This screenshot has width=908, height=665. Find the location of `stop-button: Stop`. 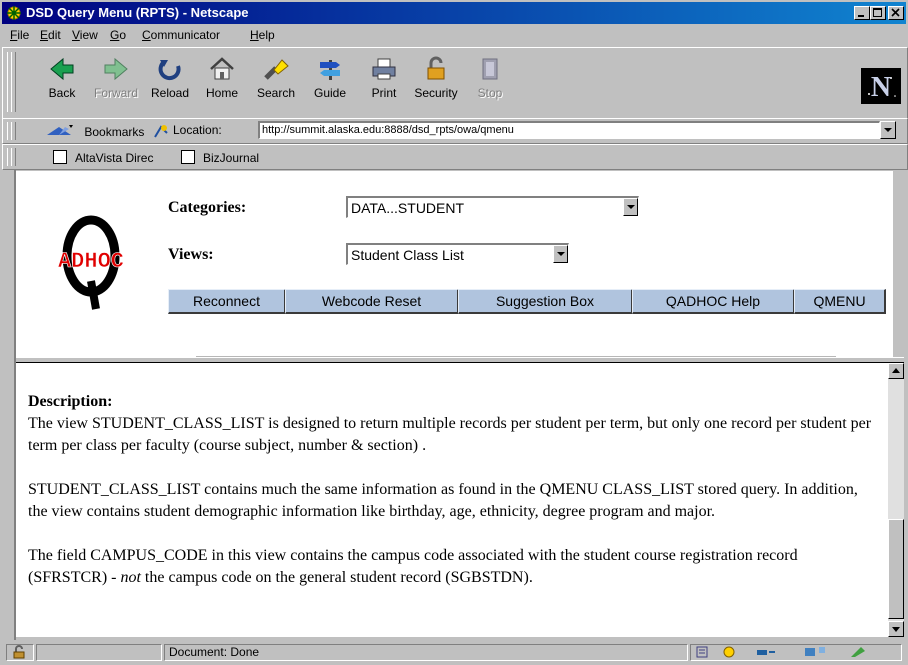

stop-button: Stop is located at coordinates (490, 81).